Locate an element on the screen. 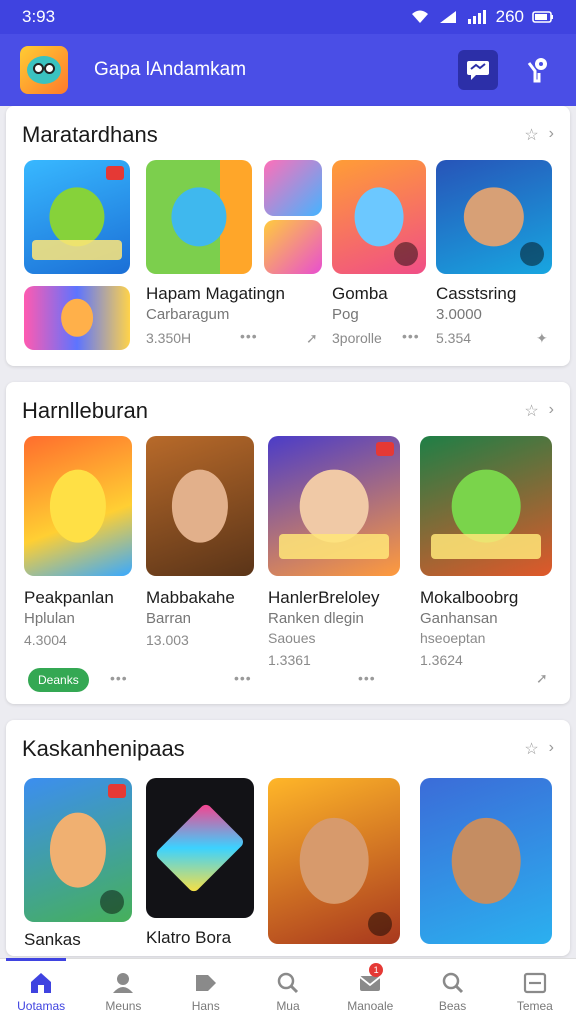 The height and width of the screenshot is (1024, 576). game-name: Gomba is located at coordinates (360, 293).